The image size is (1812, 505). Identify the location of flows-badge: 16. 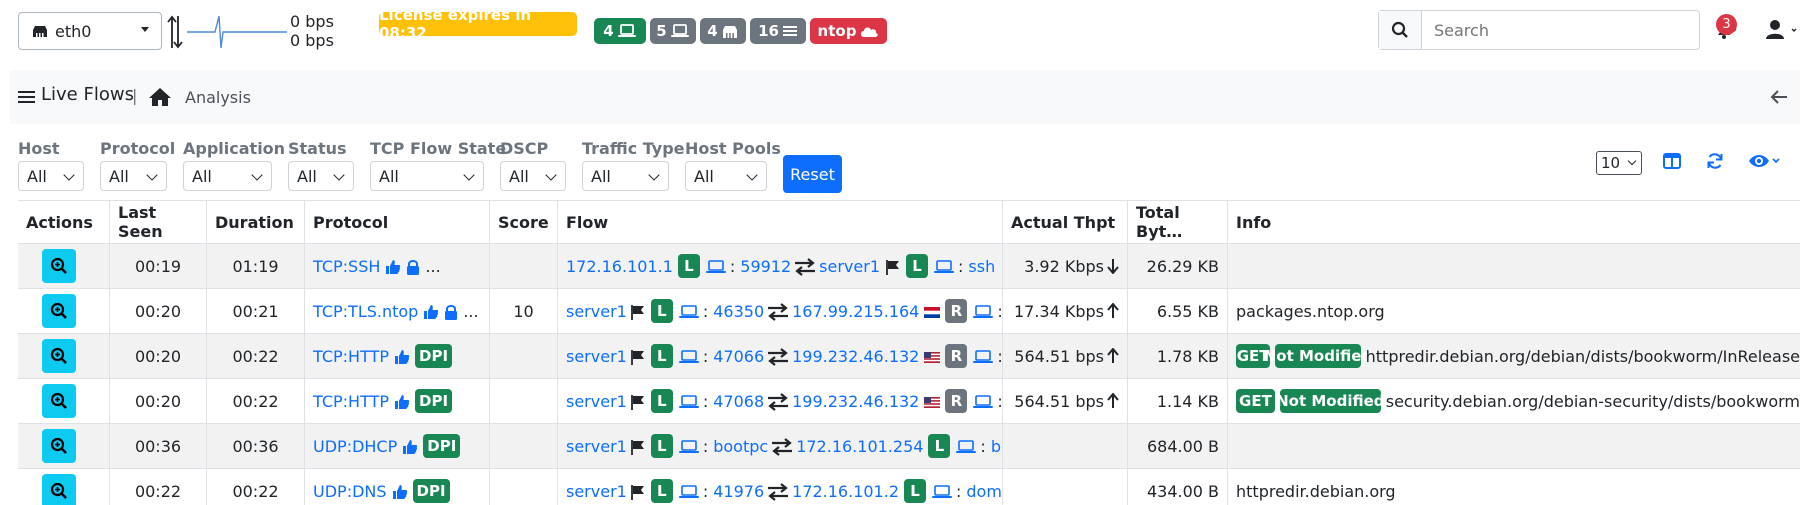
(778, 31).